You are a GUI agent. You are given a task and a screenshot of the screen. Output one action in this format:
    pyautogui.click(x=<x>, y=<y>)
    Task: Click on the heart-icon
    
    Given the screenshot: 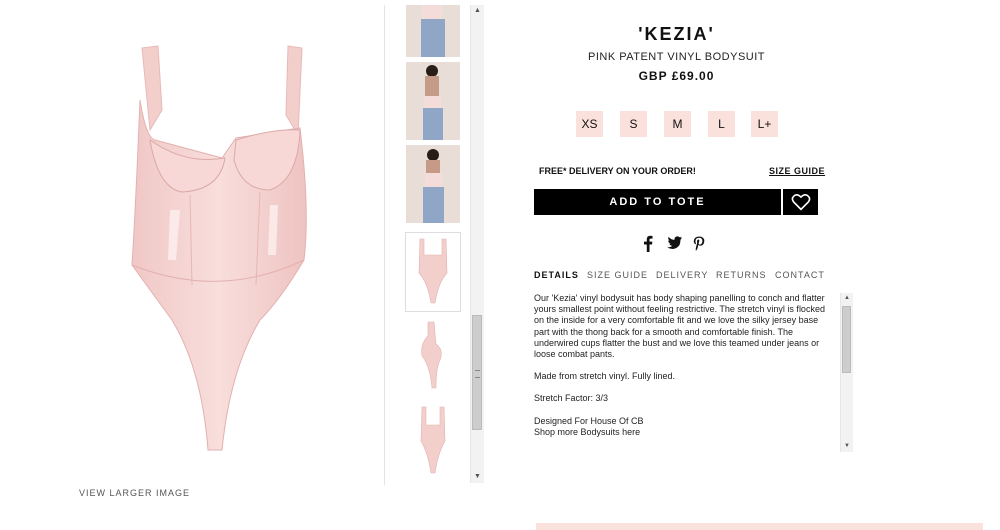 What is the action you would take?
    pyautogui.click(x=800, y=202)
    